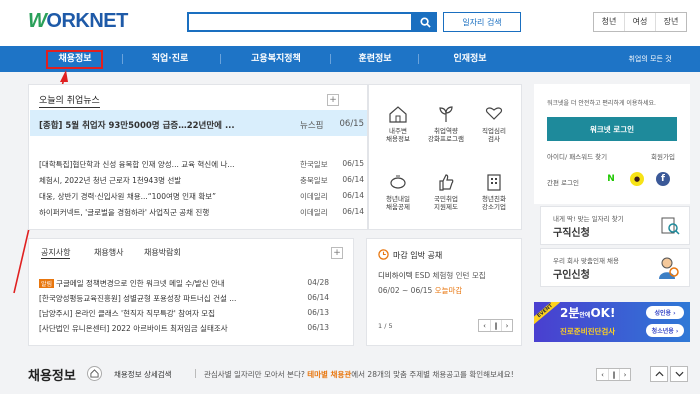 Image resolution: width=700 pixels, height=394 pixels. I want to click on talent-apply-title: 구인신청, so click(571, 275).